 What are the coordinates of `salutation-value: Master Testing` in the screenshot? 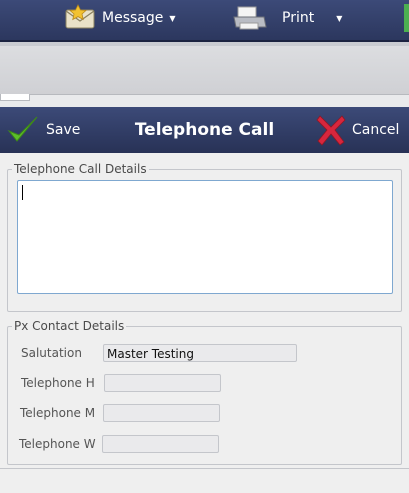 It's located at (150, 354).